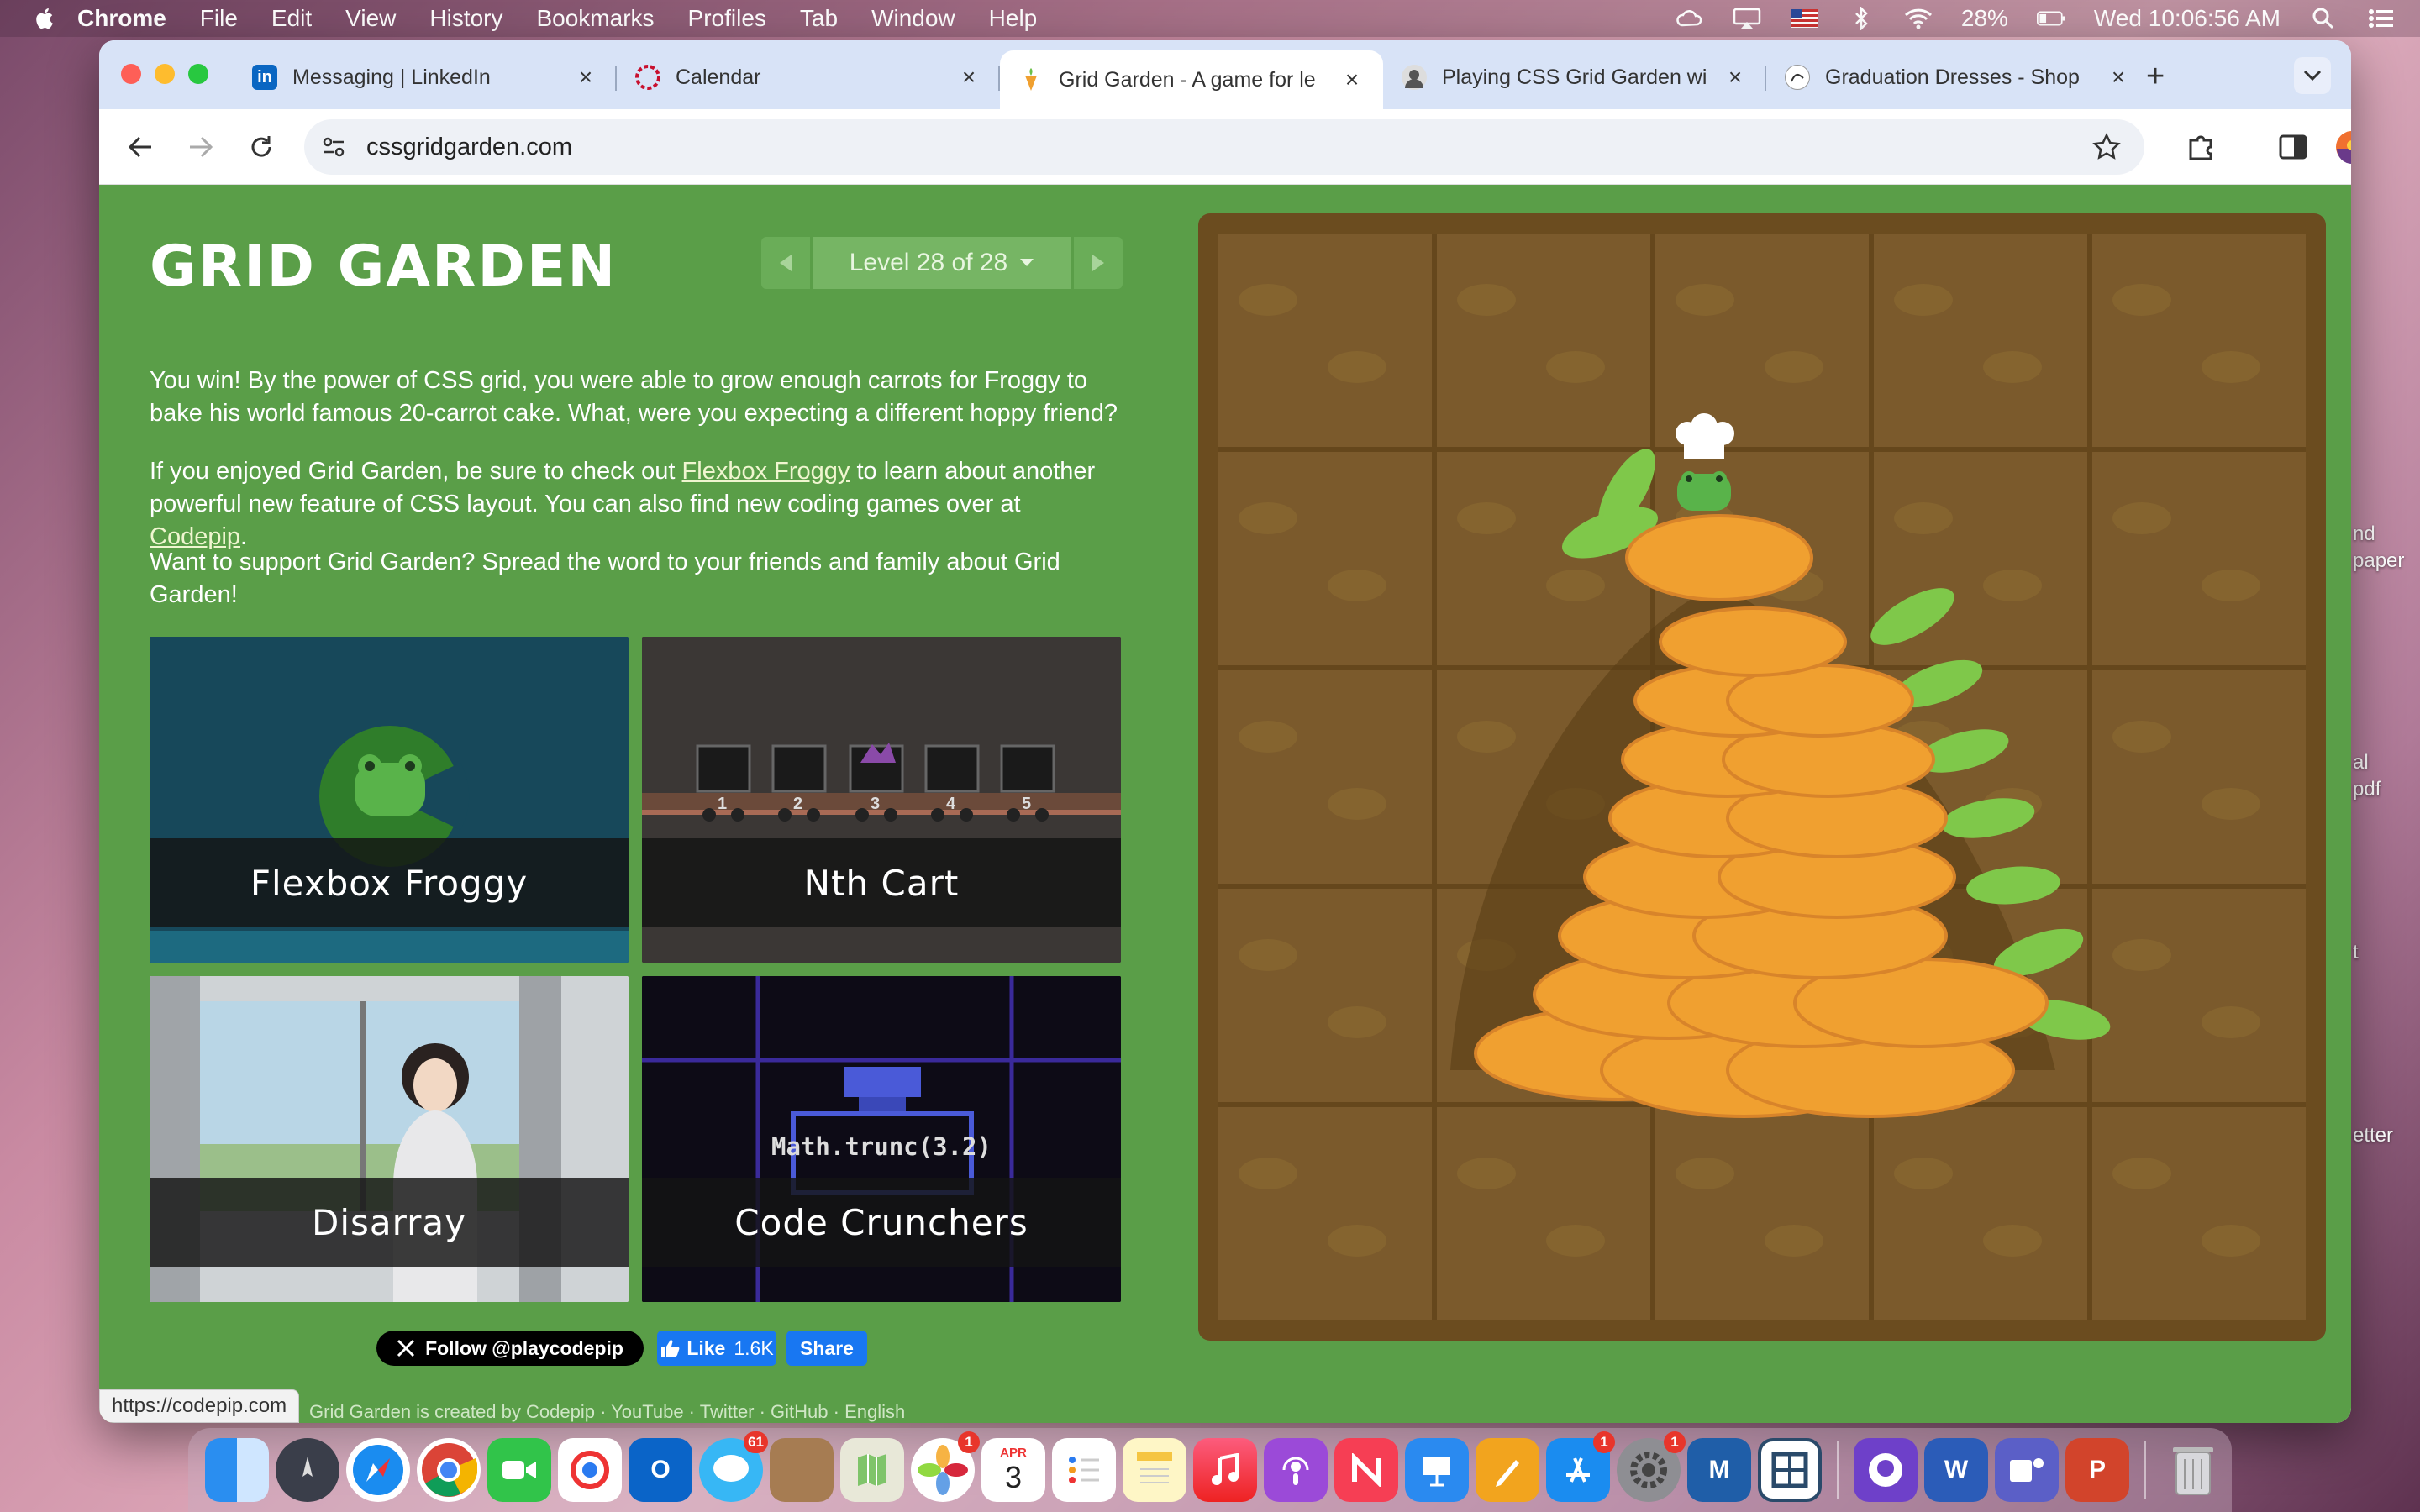 This screenshot has width=2420, height=1512. I want to click on tab-playing-grid-garden: Playing CSS Grid Garden wi ×, so click(1574, 77).